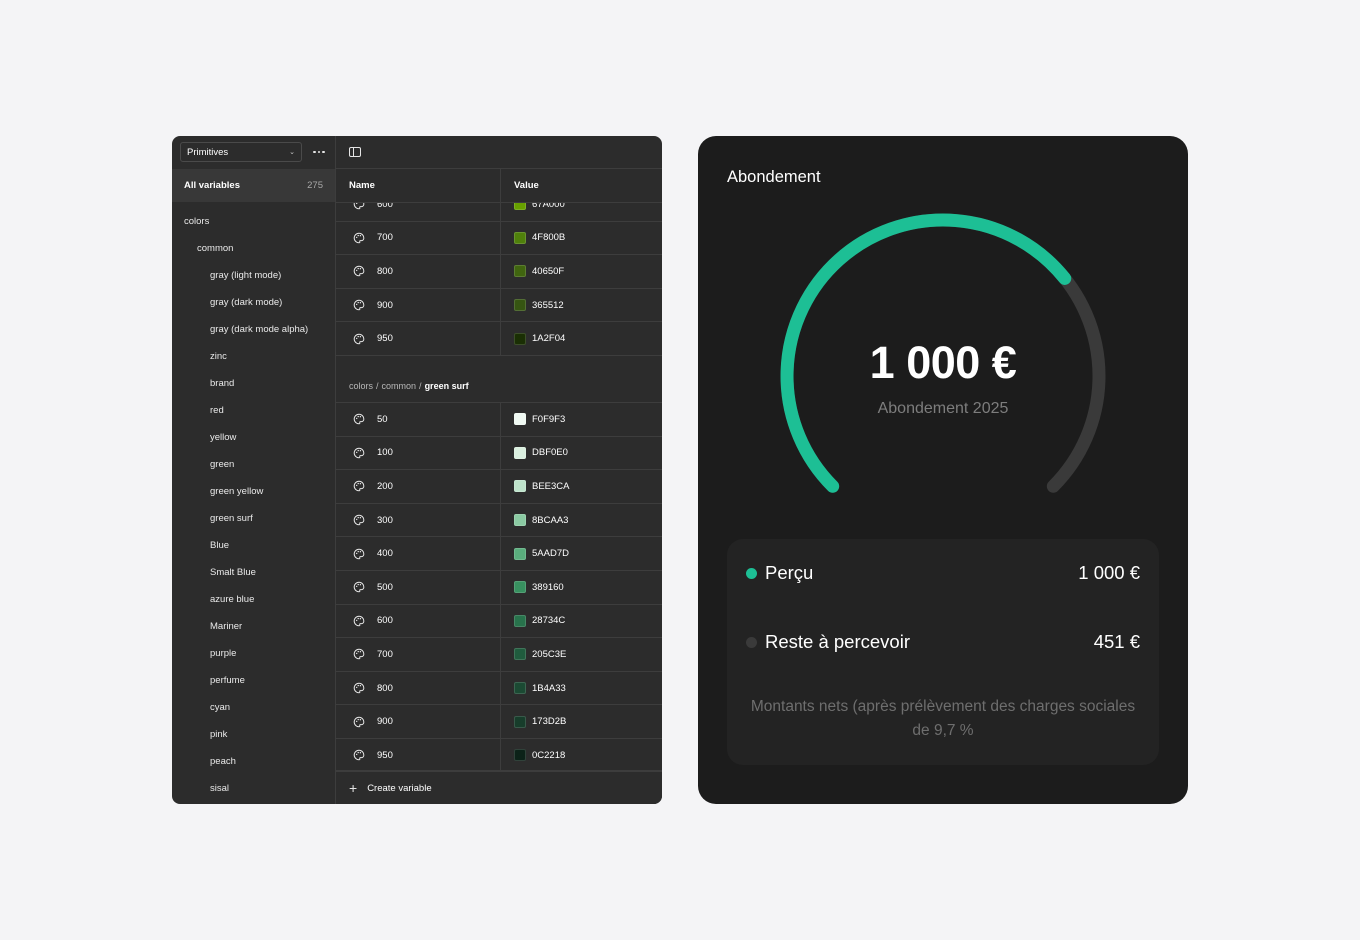  Describe the element at coordinates (253, 680) in the screenshot. I see `sidebar-group-item: perfume` at that location.